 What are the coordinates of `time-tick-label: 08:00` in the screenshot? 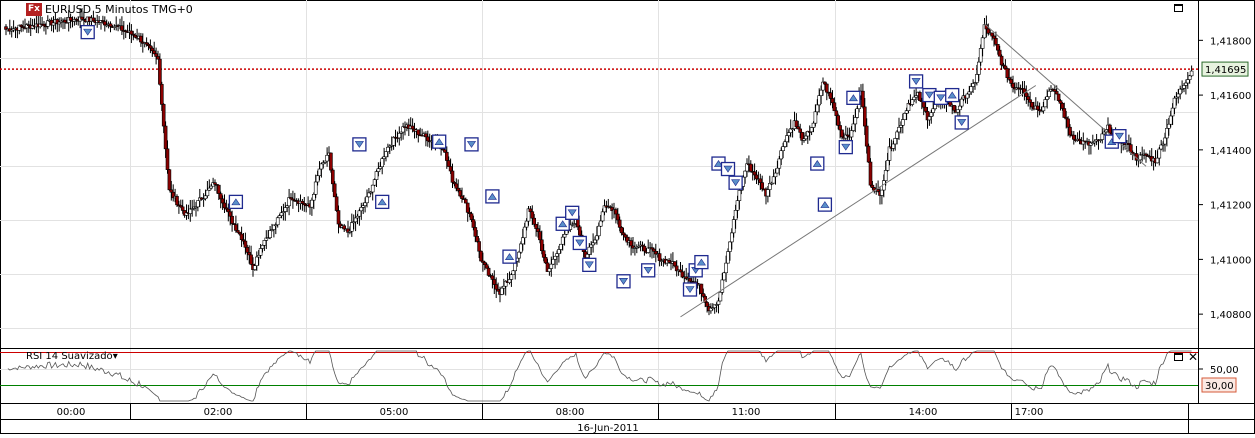 It's located at (570, 412).